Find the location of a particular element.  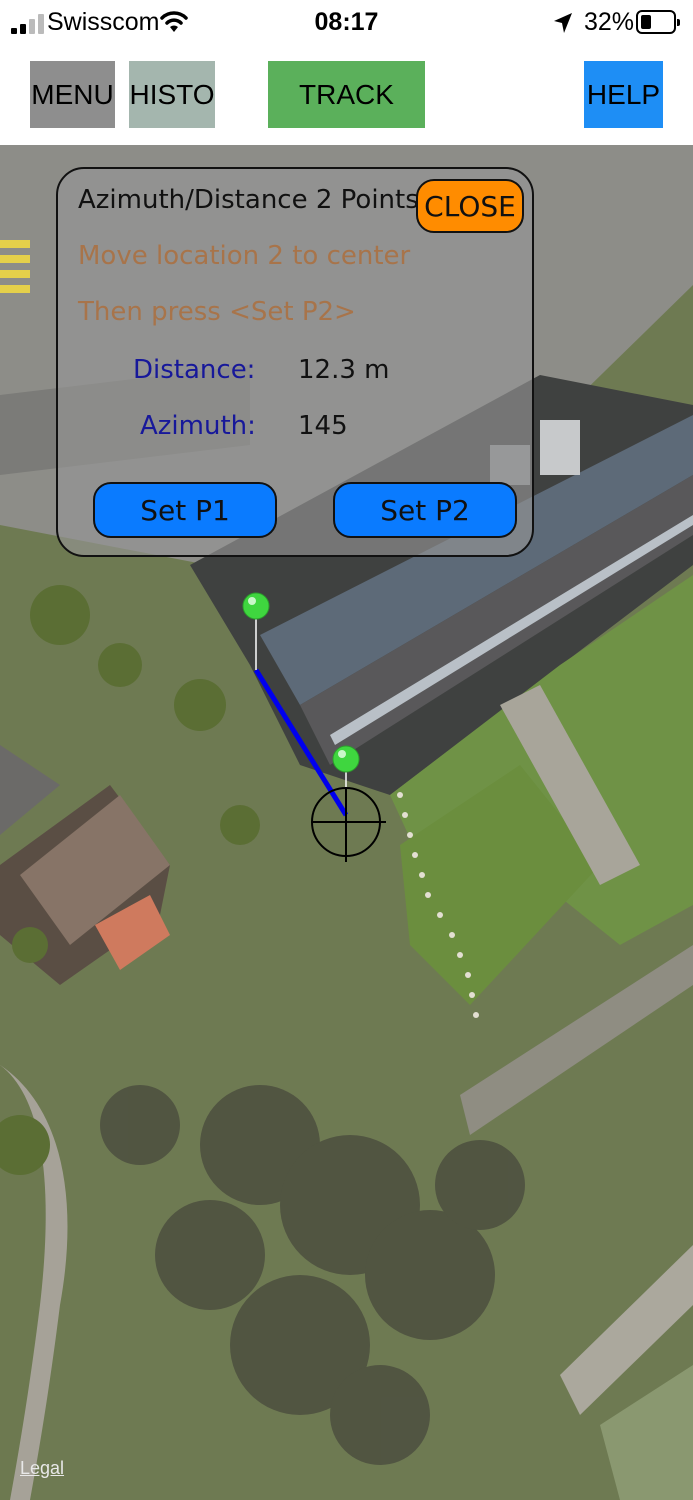

distance-value: 12.3 m is located at coordinates (344, 370).